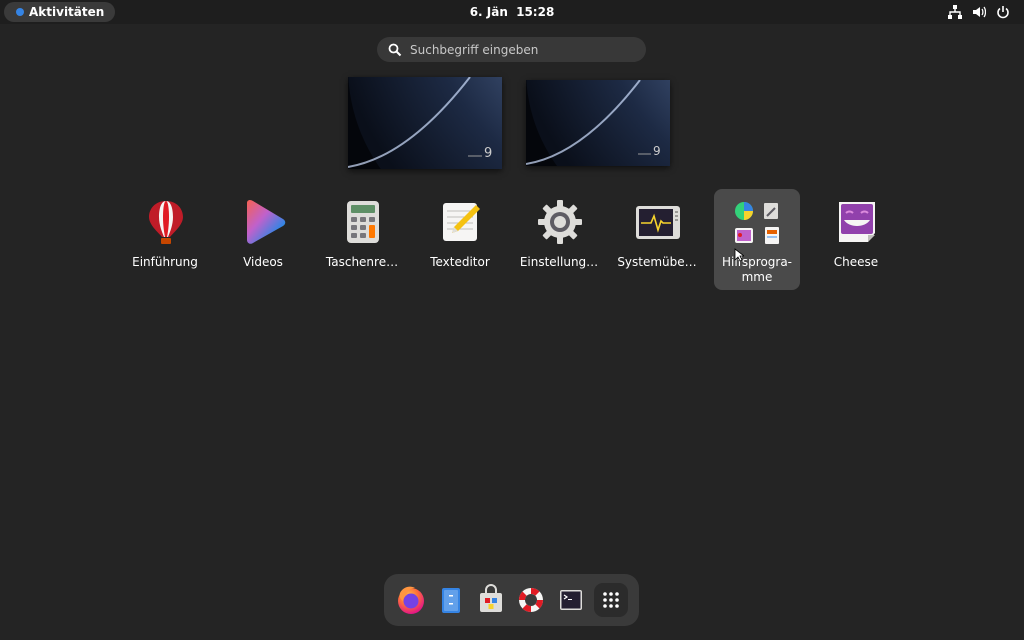  I want to click on dash-firefox, so click(411, 600).